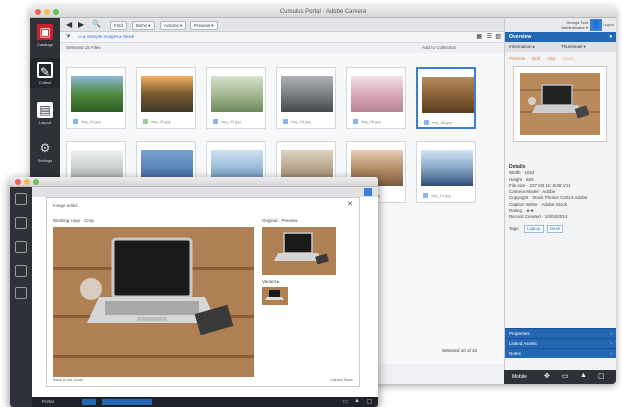  What do you see at coordinates (69, 24) in the screenshot?
I see `back-arrow-icon: ◀` at bounding box center [69, 24].